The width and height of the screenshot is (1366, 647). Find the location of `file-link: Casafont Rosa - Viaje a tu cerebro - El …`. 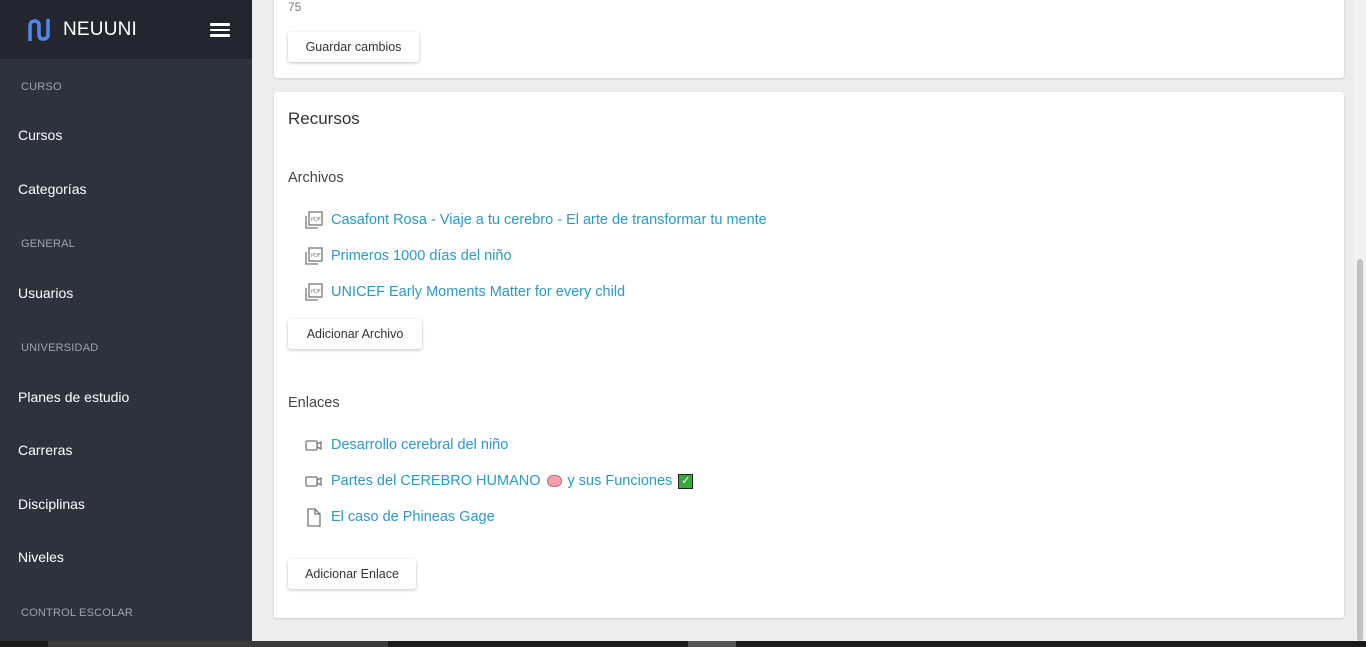

file-link: Casafont Rosa - Viaje a tu cerebro - El … is located at coordinates (549, 220).